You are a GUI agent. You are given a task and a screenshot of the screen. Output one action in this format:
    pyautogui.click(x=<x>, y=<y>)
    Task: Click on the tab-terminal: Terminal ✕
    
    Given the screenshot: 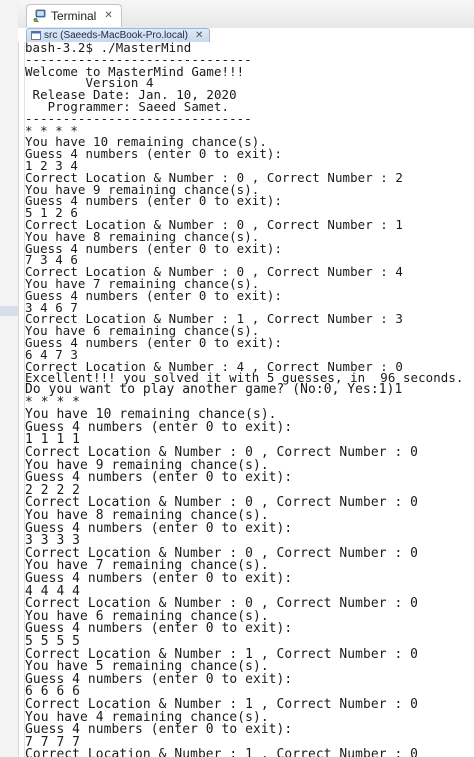 What is the action you would take?
    pyautogui.click(x=74, y=15)
    